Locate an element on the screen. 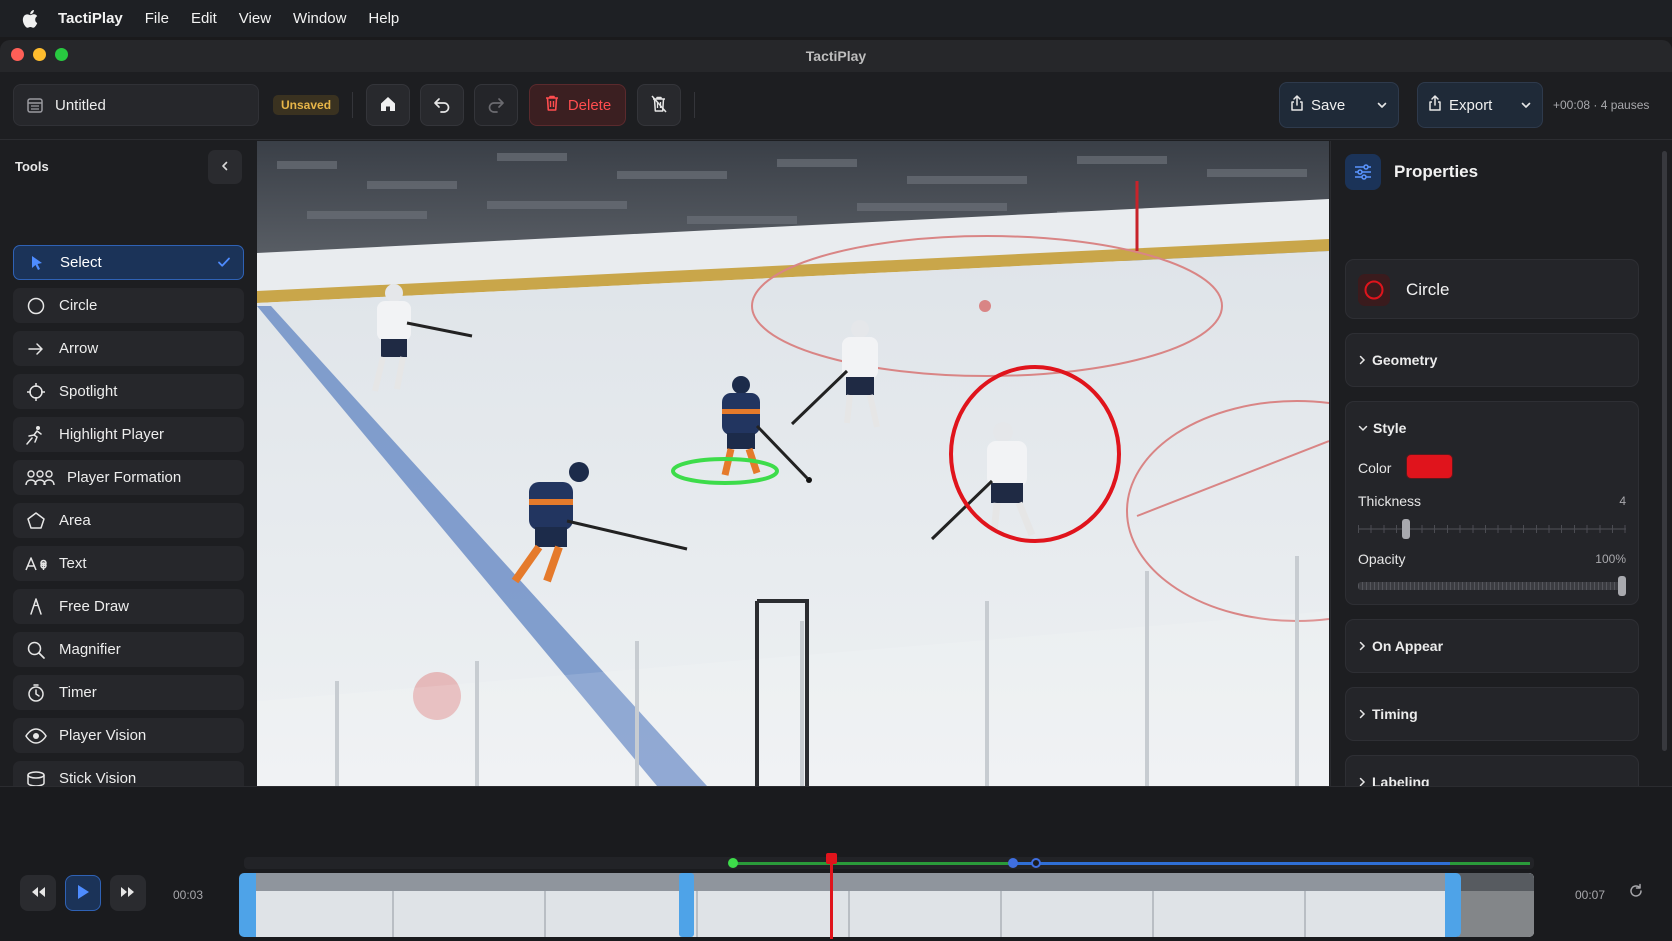 Image resolution: width=1672 pixels, height=941 pixels. tool-arrow: Arrow is located at coordinates (128, 348).